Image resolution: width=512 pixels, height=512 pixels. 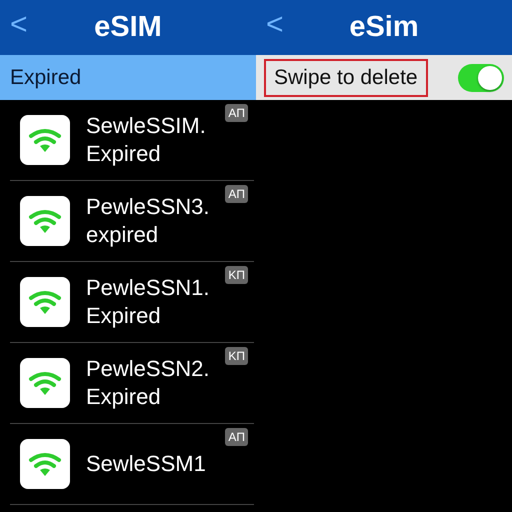 I want to click on sim-status: expired, so click(x=123, y=235).